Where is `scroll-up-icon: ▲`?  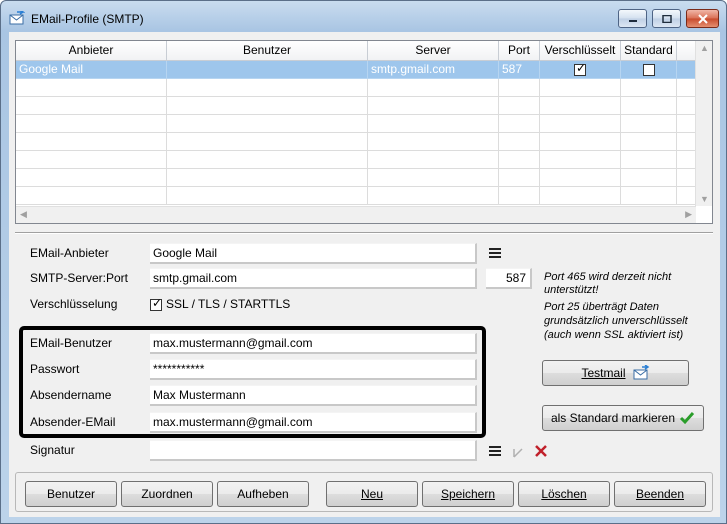
scroll-up-icon: ▲ is located at coordinates (704, 48).